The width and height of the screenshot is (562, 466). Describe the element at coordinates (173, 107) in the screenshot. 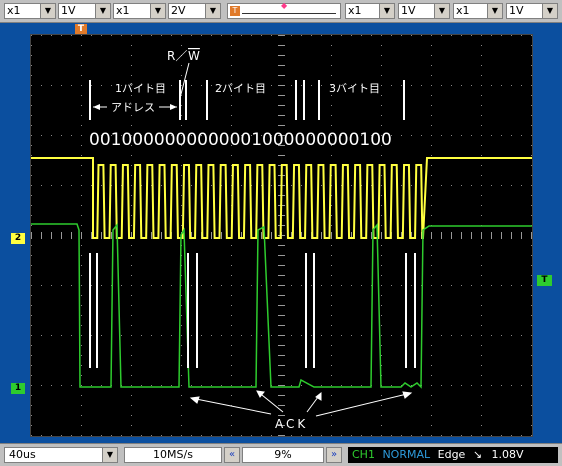

I see `arrow-right-icon` at that location.